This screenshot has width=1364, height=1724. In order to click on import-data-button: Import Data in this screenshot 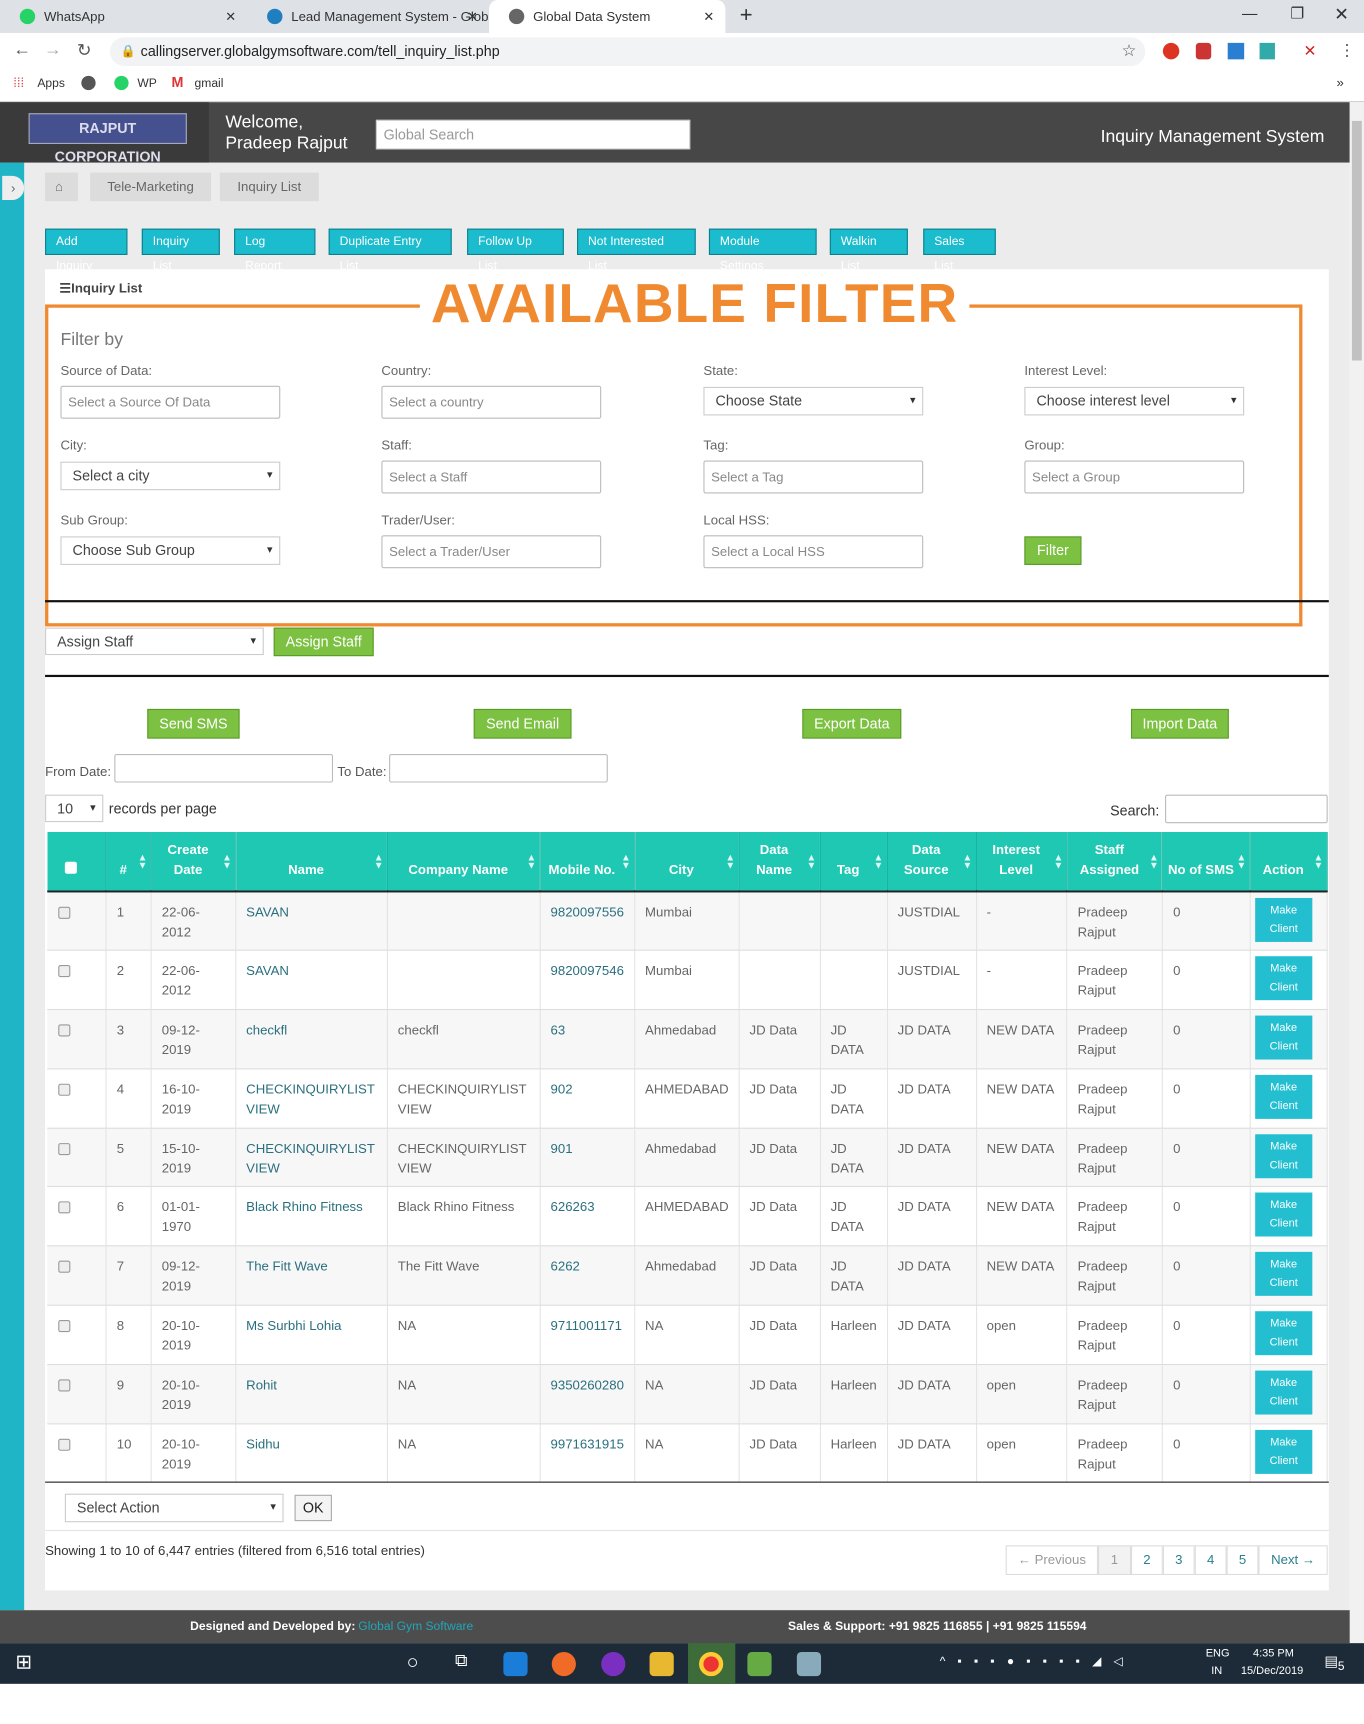, I will do `click(1179, 723)`.